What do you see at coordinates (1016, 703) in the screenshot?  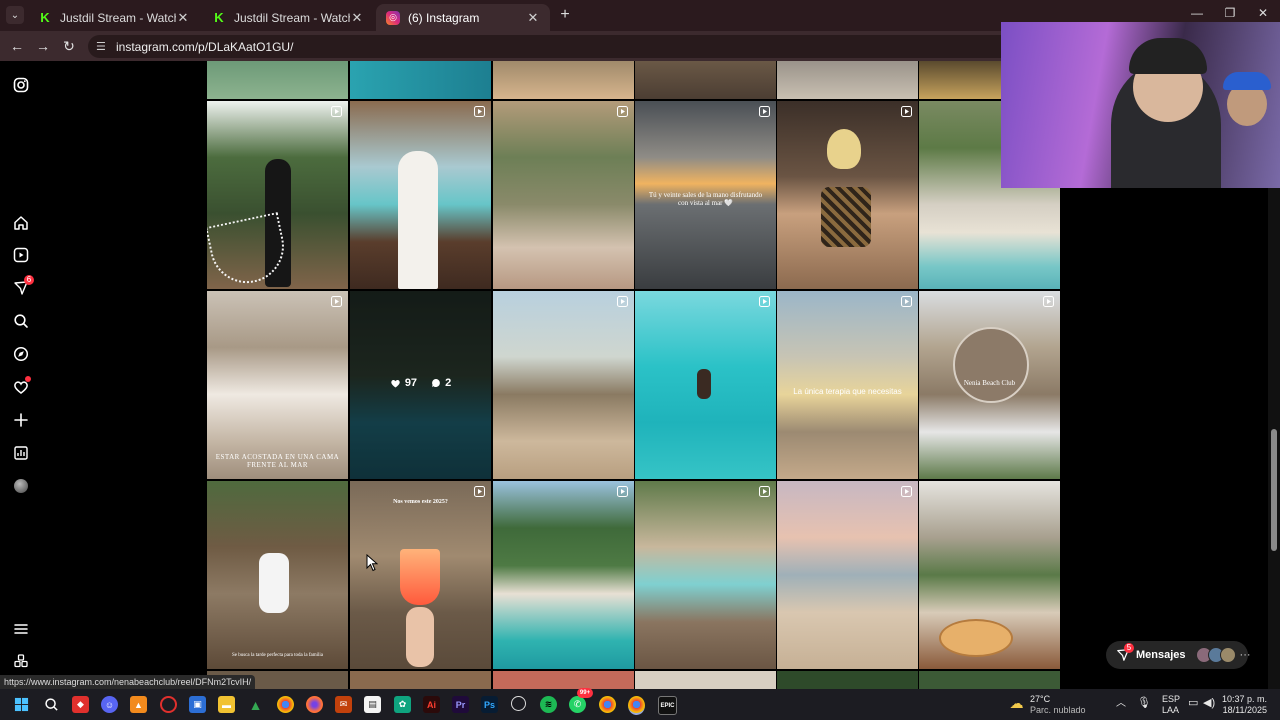 I see `weather-cloud-sun-icon: ☁` at bounding box center [1016, 703].